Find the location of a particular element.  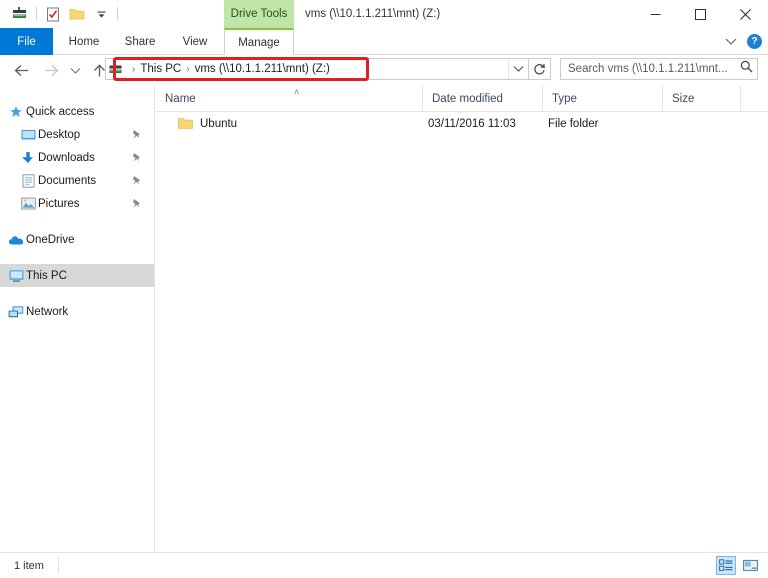

tab-file: File is located at coordinates (26, 41).